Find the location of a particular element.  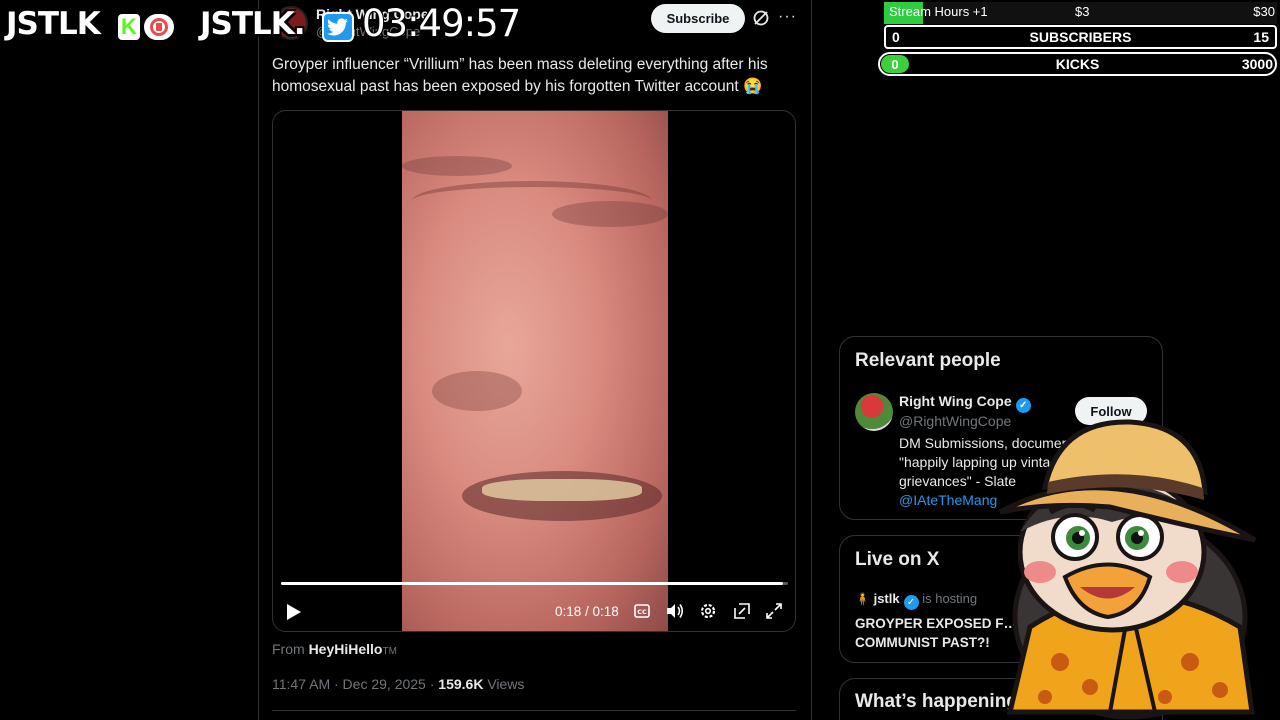

subscribe-button: Subscribe is located at coordinates (698, 18).